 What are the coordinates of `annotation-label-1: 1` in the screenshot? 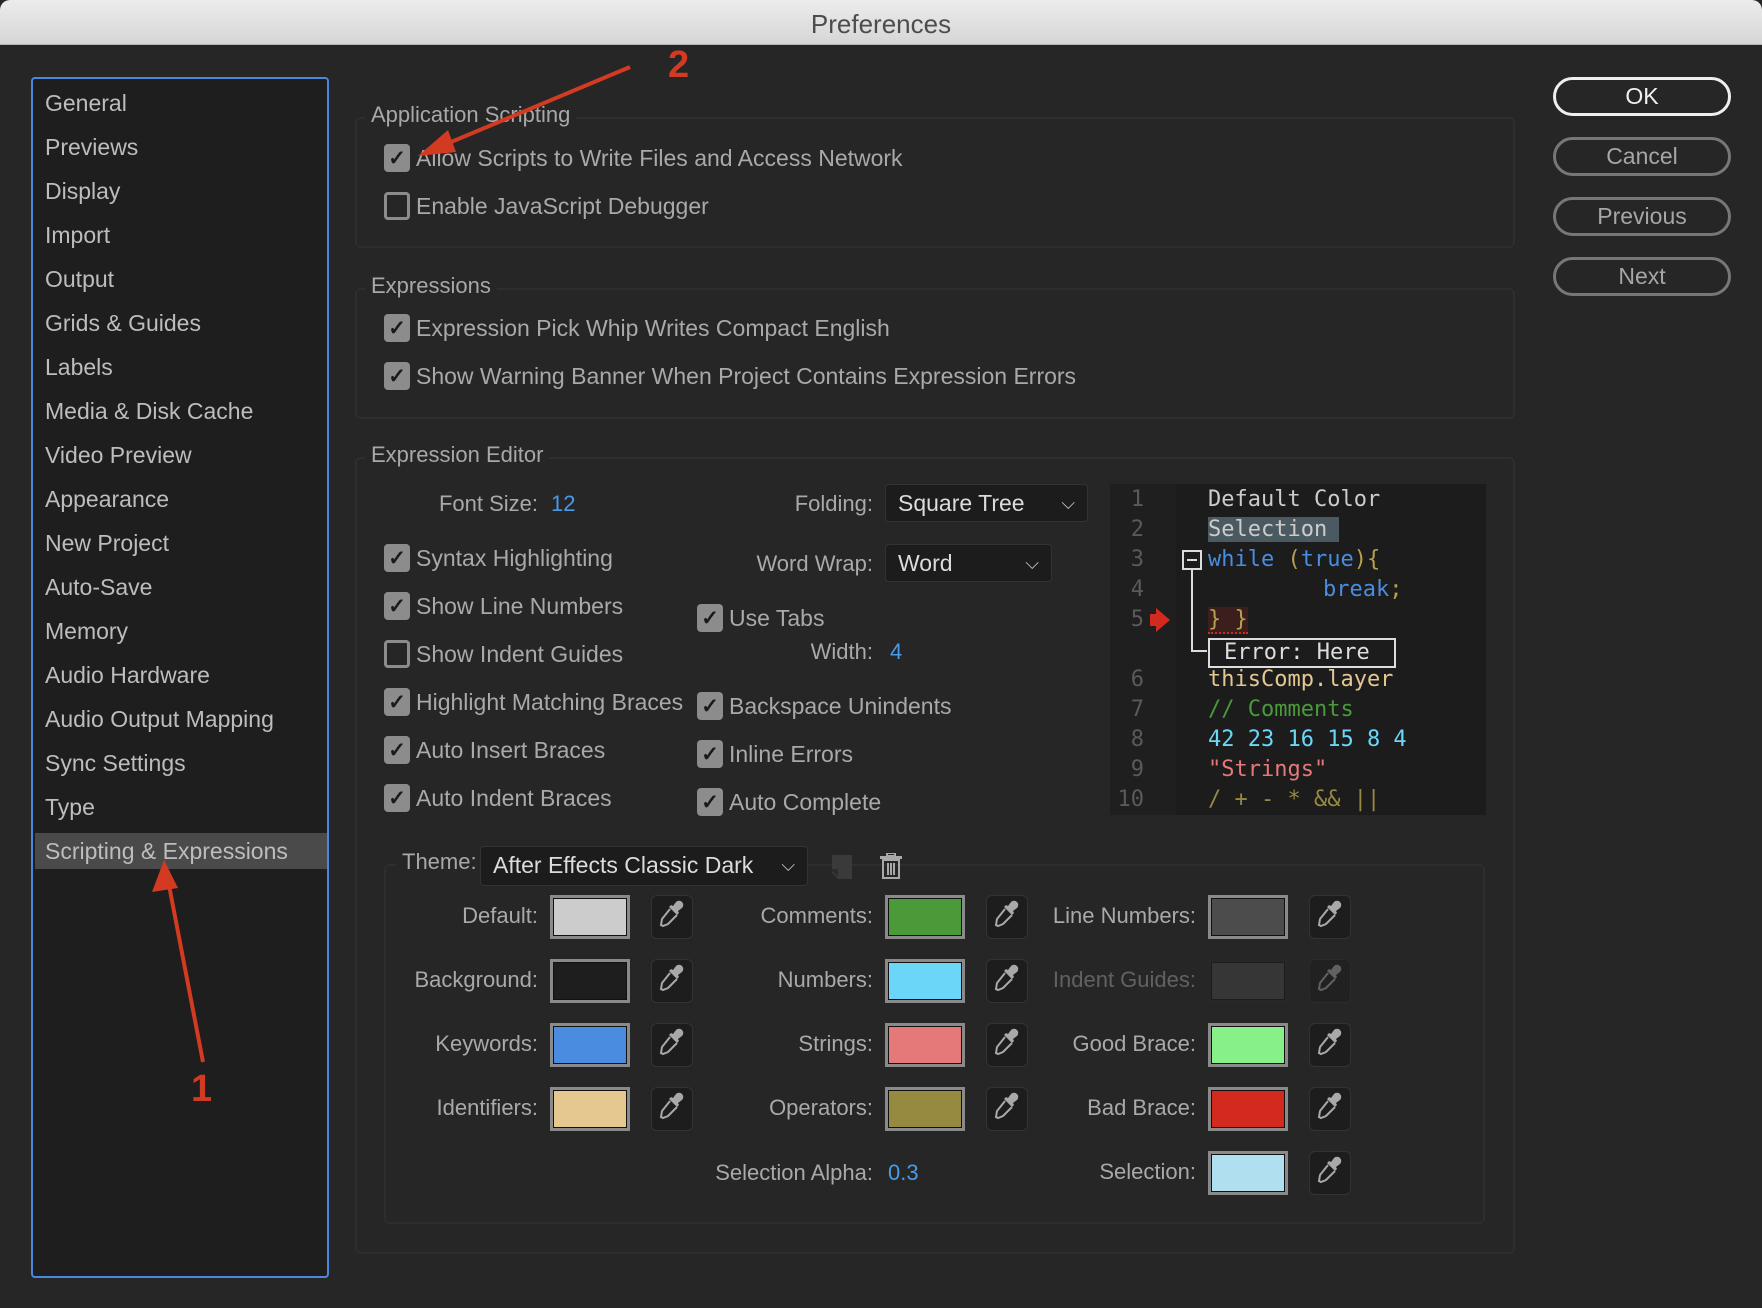 It's located at (202, 1089).